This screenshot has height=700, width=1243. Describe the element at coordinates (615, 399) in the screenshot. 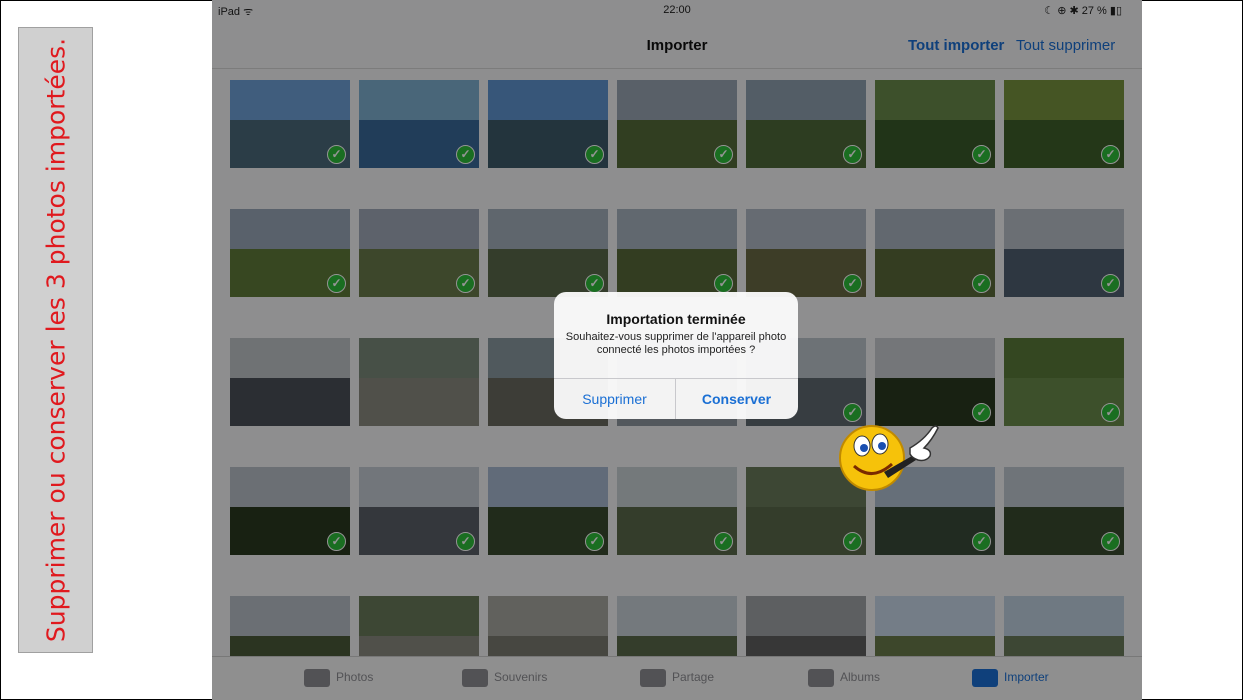

I see `delete-button: Supprimer` at that location.